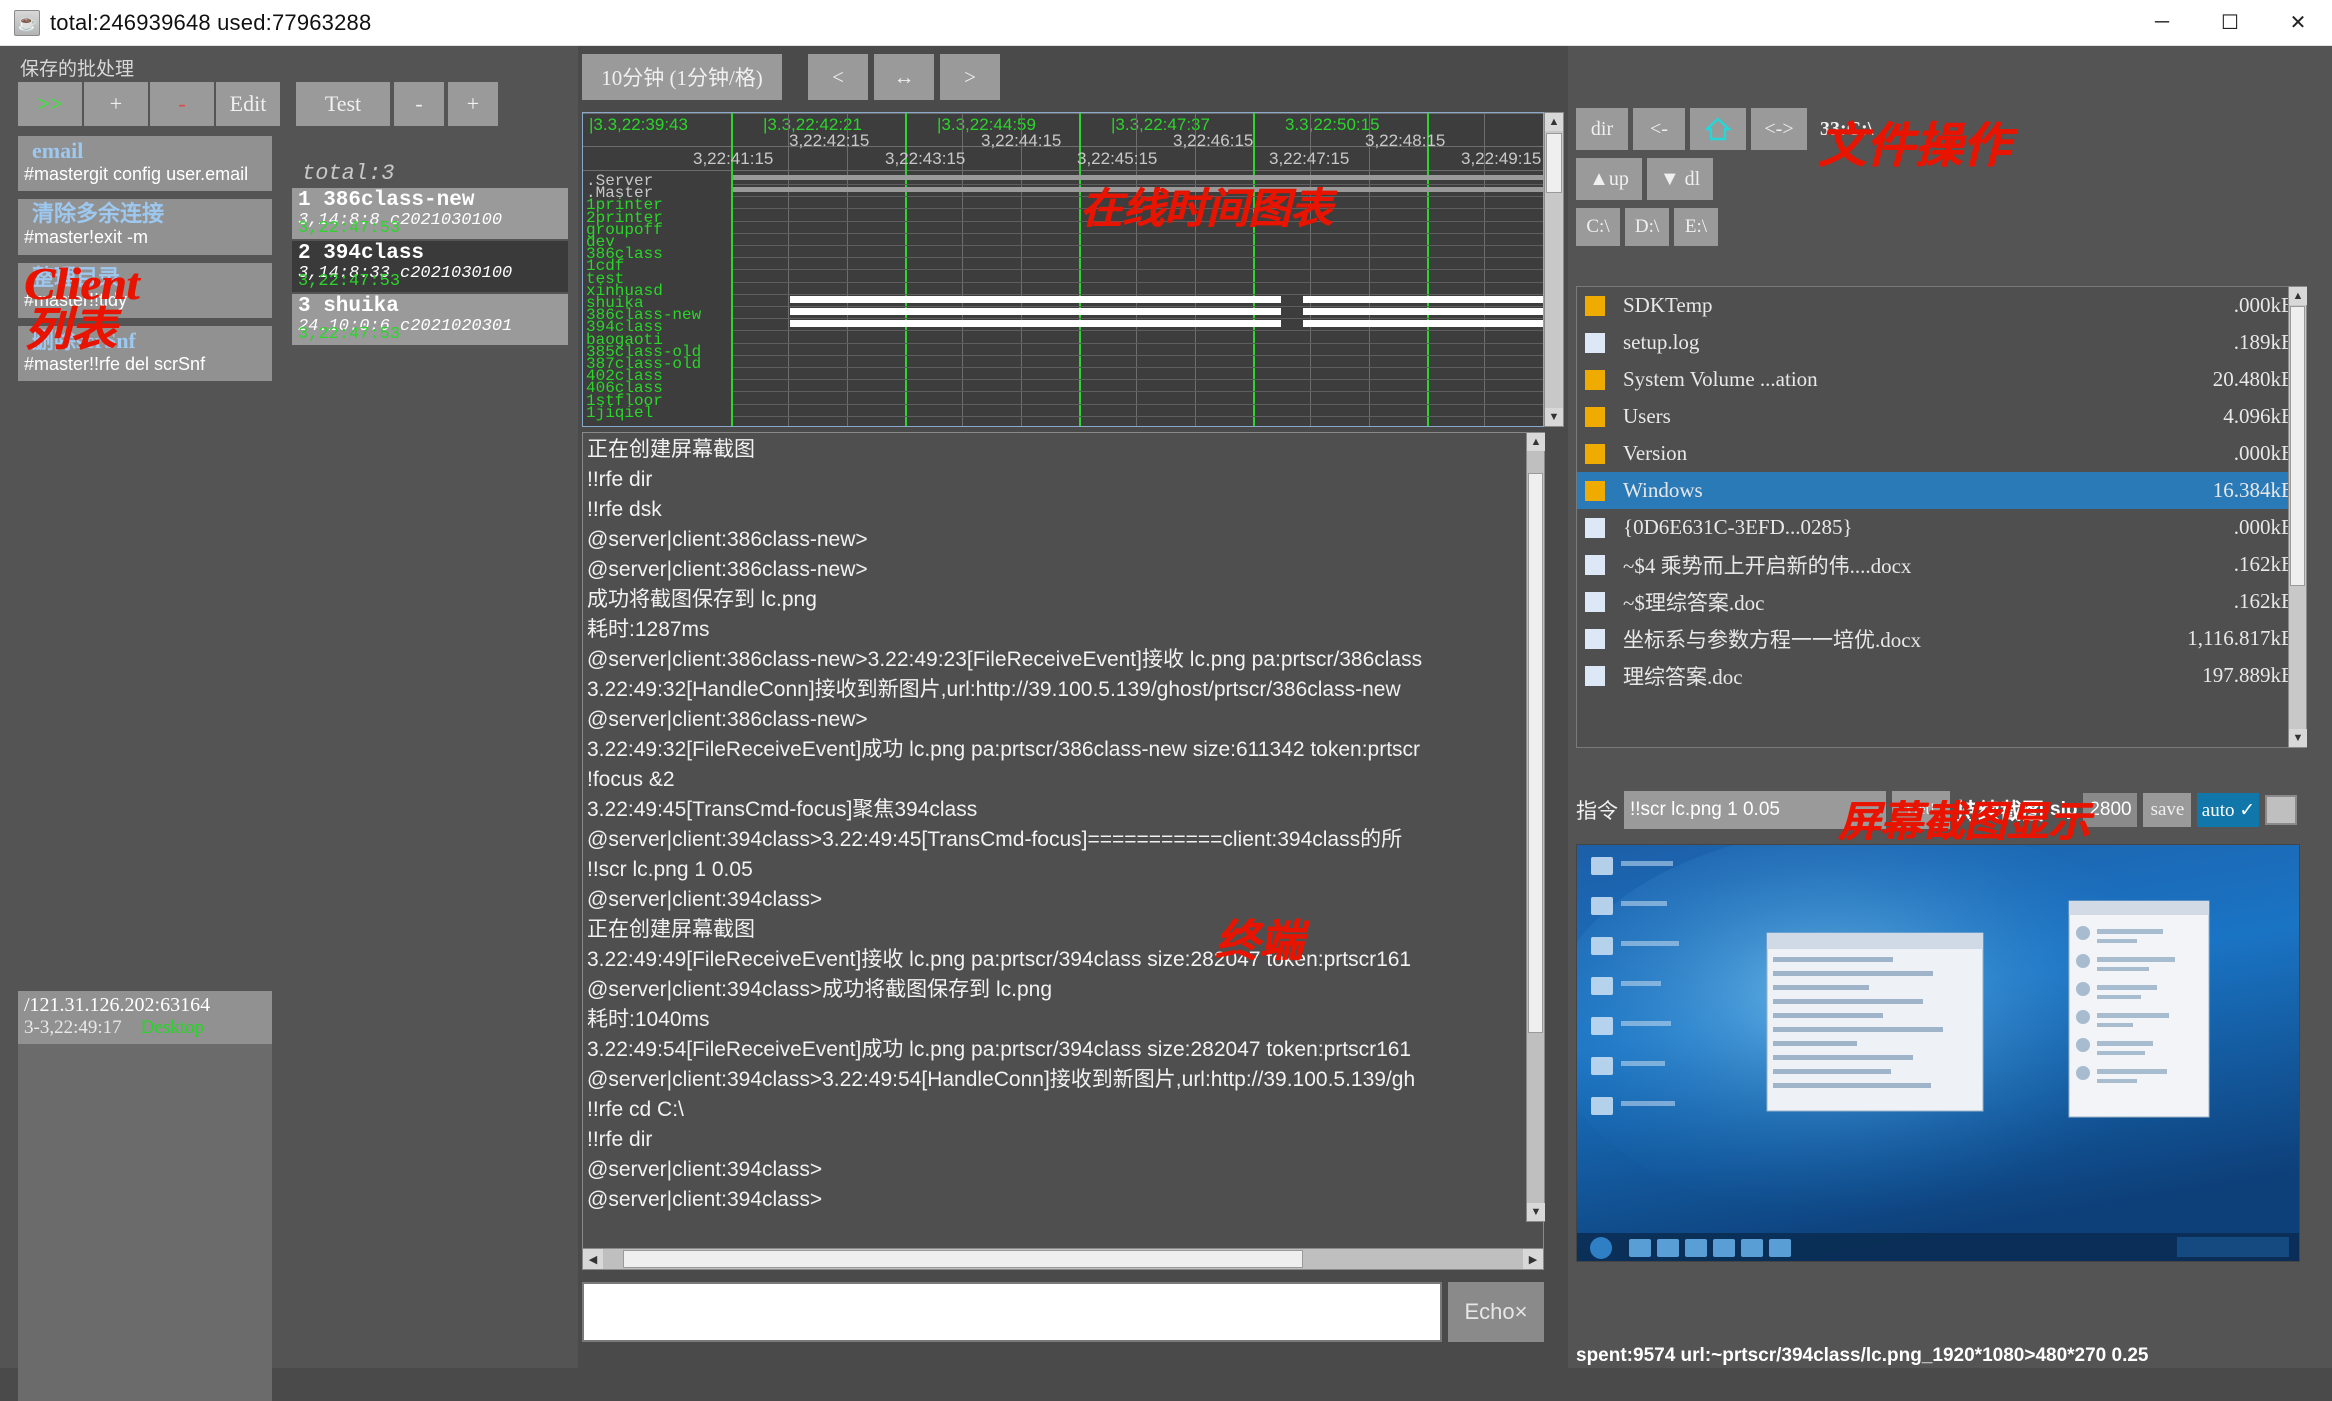  What do you see at coordinates (1755, 810) in the screenshot?
I see `screenshot-command-input` at bounding box center [1755, 810].